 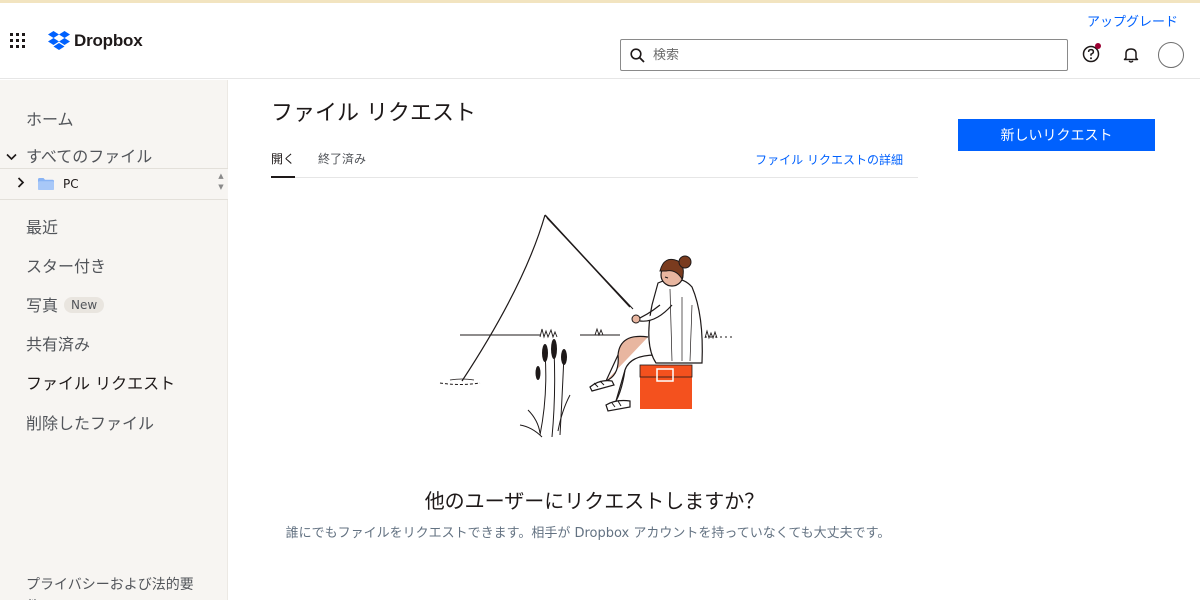 I want to click on upgrade-link: アップグレード, so click(x=1132, y=20).